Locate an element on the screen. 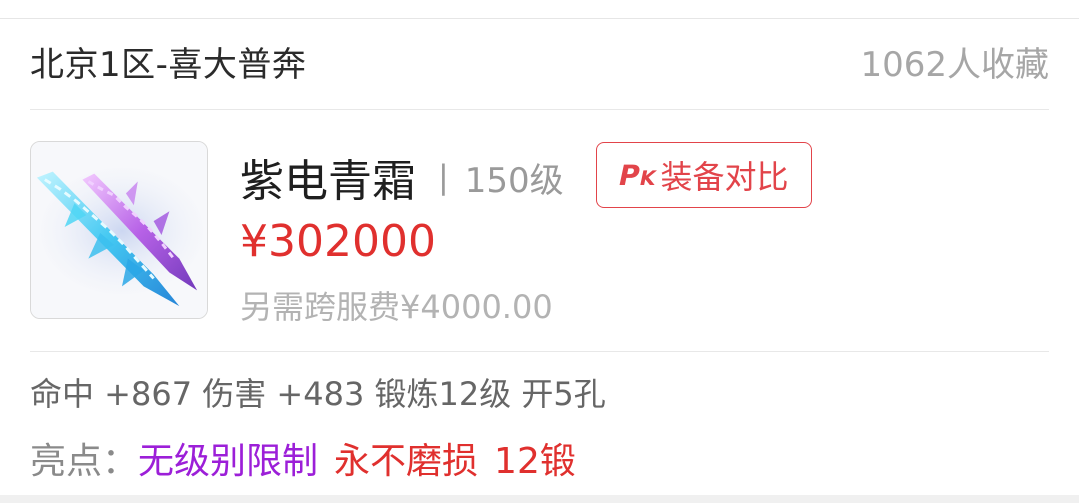  purple-blue-crystal-blades-icon is located at coordinates (119, 230).